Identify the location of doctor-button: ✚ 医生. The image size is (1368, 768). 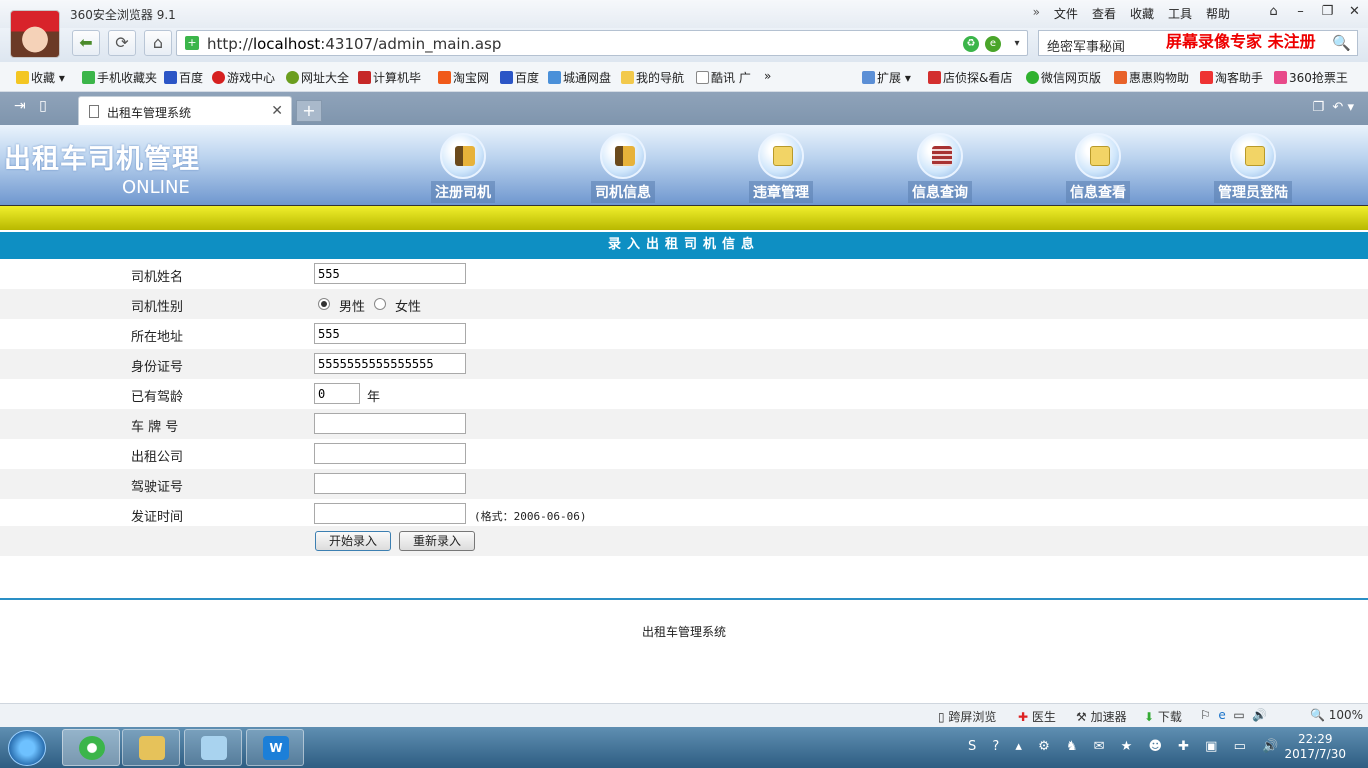
(1037, 716).